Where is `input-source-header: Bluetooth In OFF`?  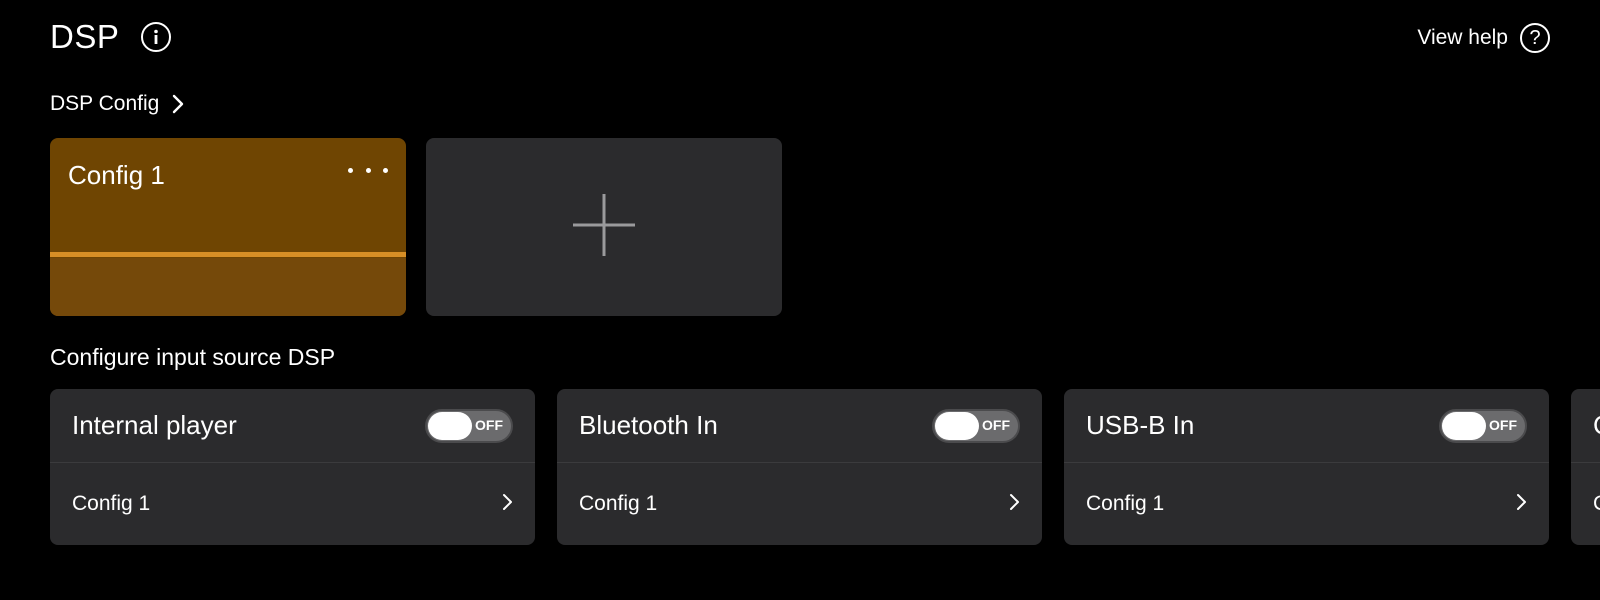
input-source-header: Bluetooth In OFF is located at coordinates (799, 426).